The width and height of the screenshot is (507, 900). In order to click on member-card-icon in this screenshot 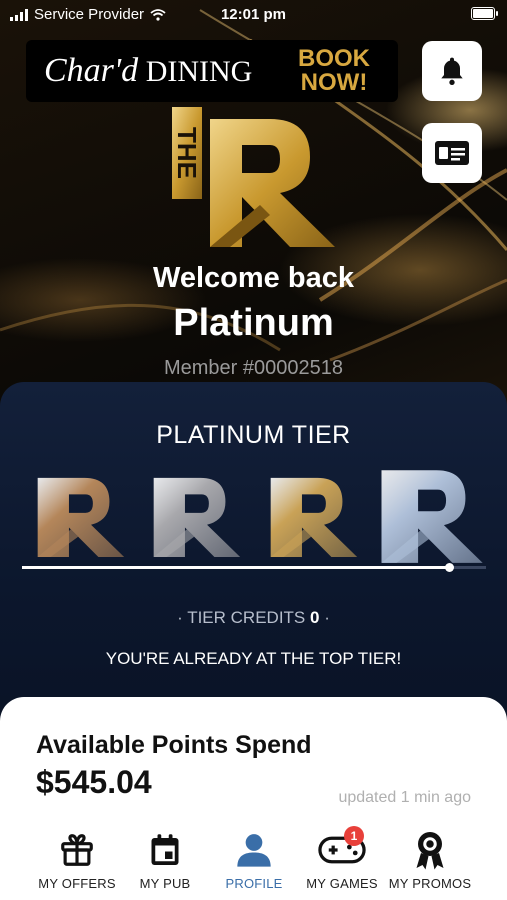, I will do `click(452, 153)`.